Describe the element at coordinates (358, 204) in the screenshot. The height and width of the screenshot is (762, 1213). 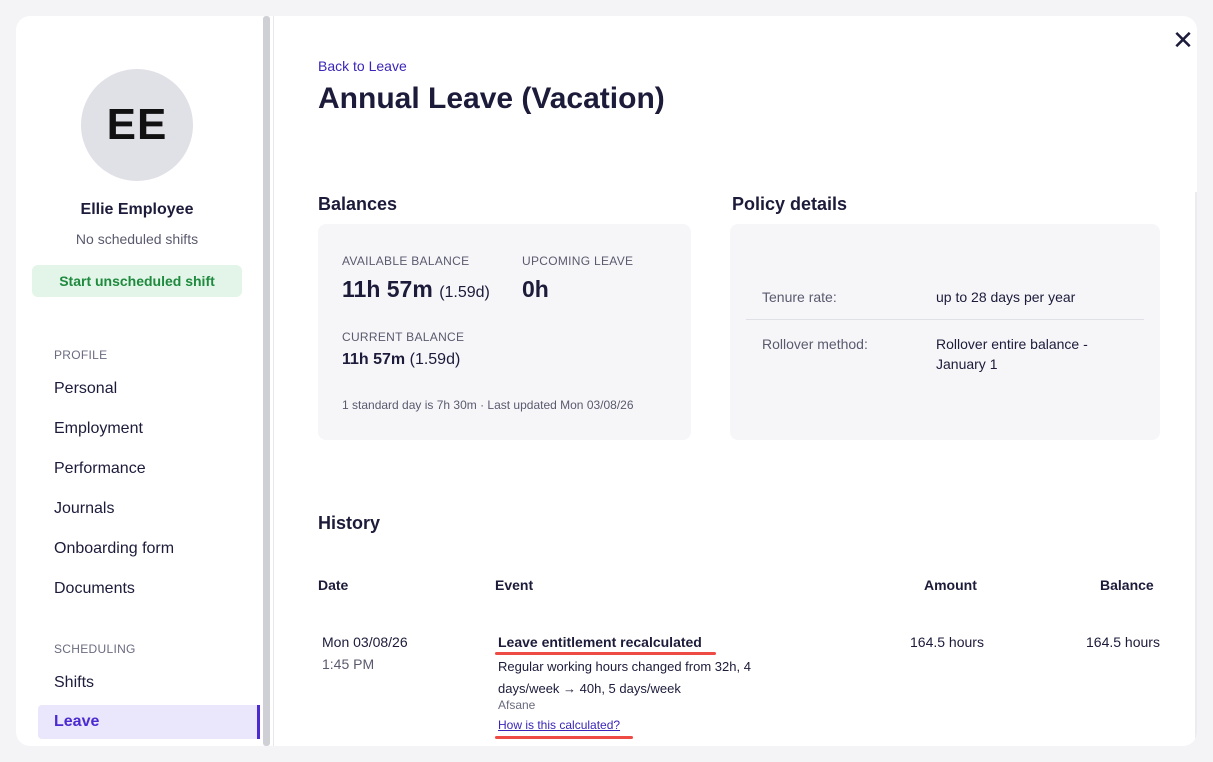
I see `balances-heading: Balances` at that location.